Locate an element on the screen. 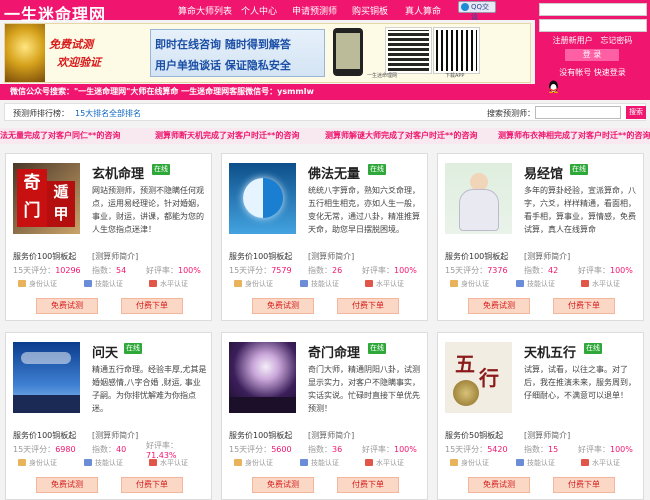 The image size is (650, 500). forgot-password-link: 忘记密码 is located at coordinates (616, 40).